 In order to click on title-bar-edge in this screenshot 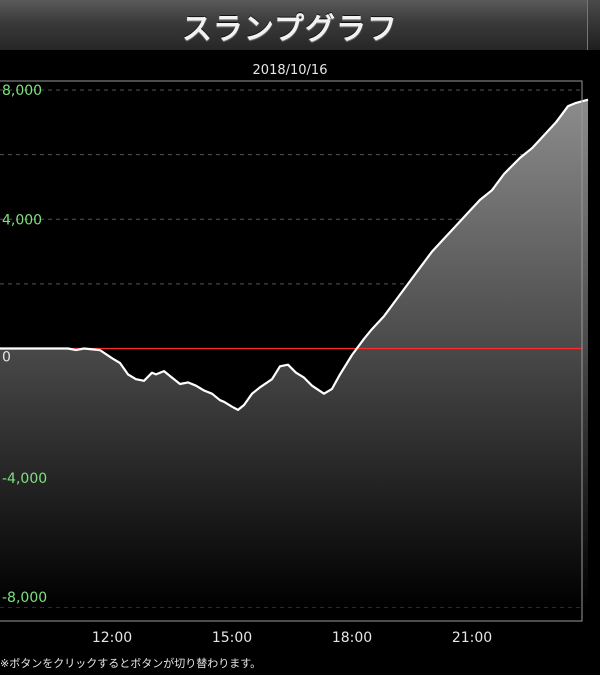, I will do `click(593, 25)`.